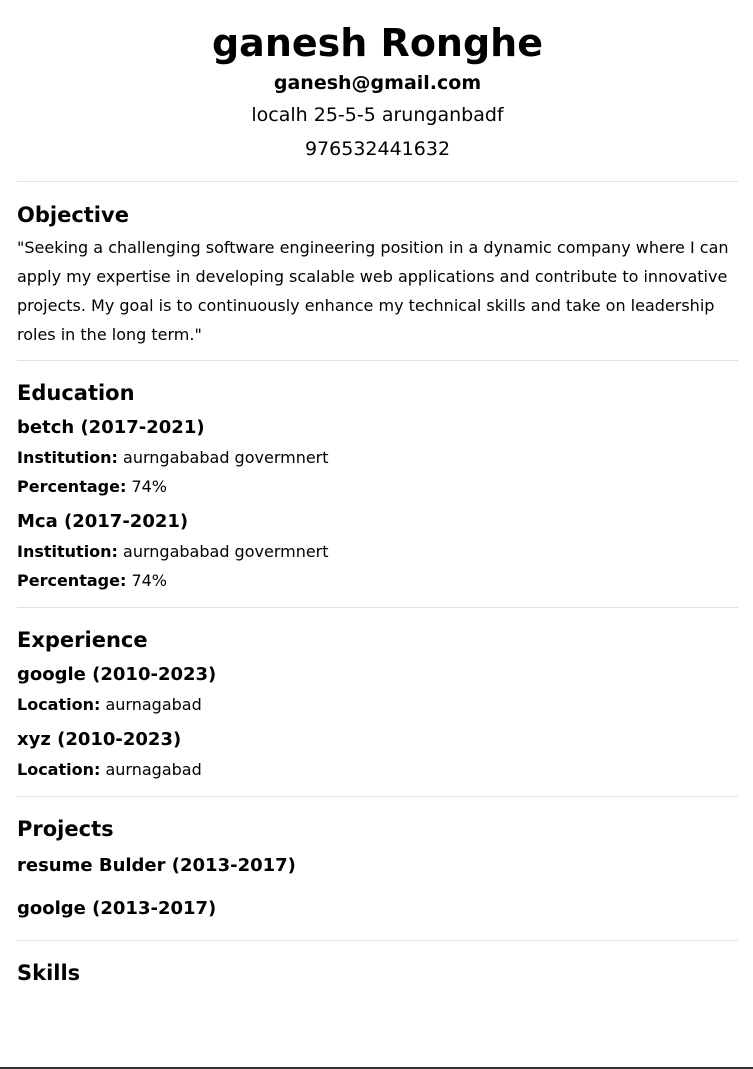  I want to click on projects-title: Projects, so click(65, 829).